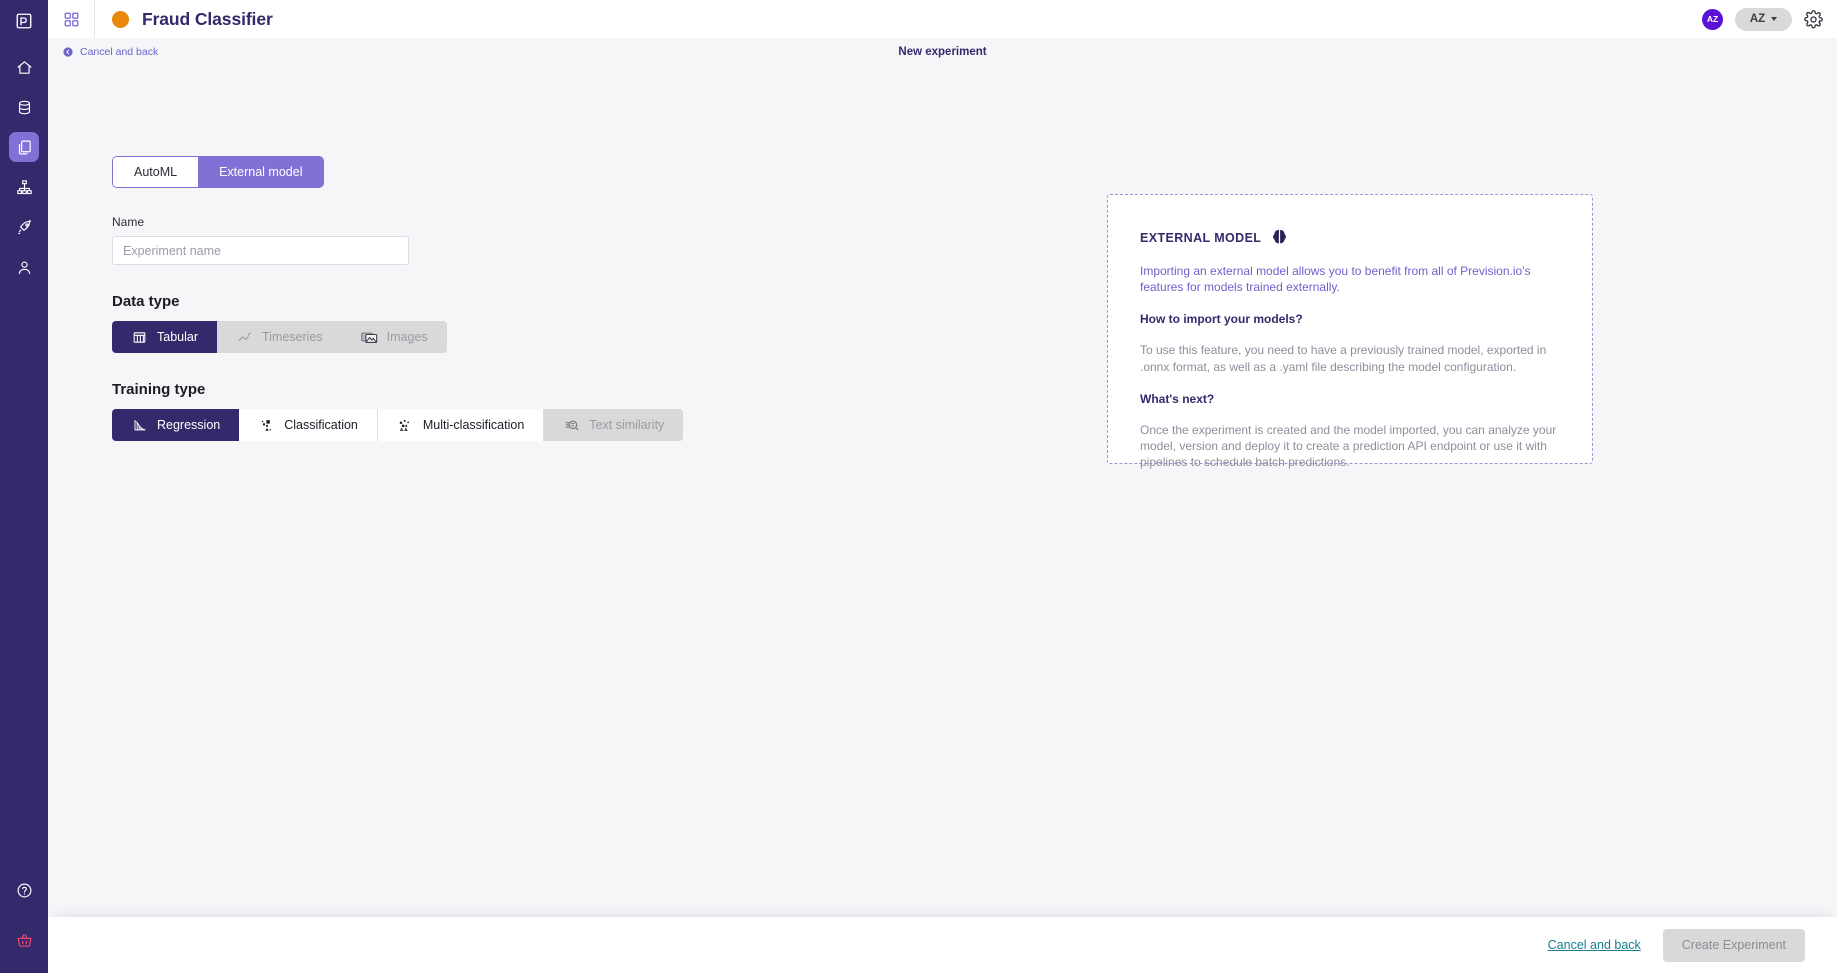 This screenshot has height=973, width=1837. I want to click on form-footer: Cancel and back Create Experiment, so click(942, 945).